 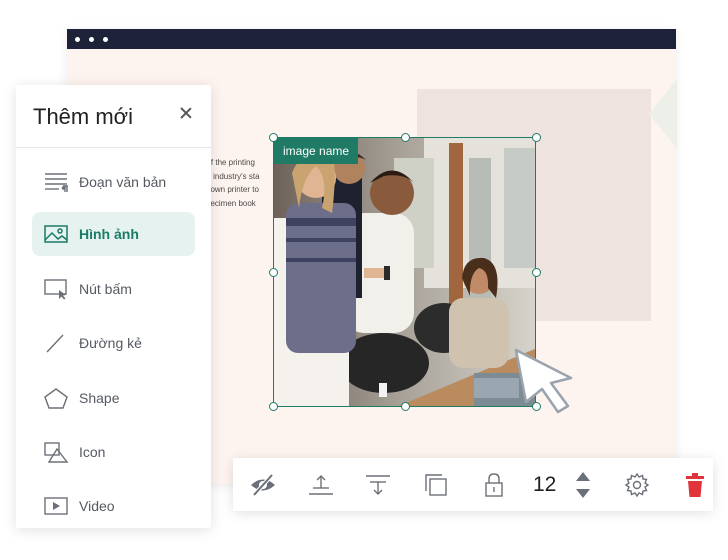 I want to click on button-icon, so click(x=56, y=289).